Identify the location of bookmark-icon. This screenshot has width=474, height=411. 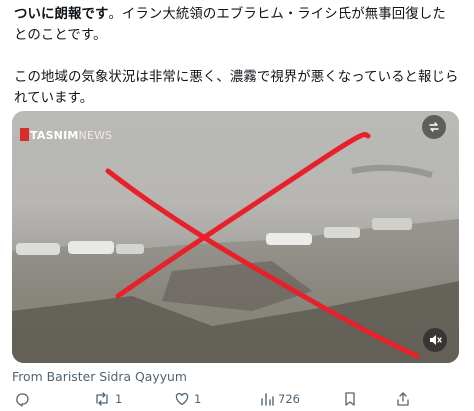
(350, 399).